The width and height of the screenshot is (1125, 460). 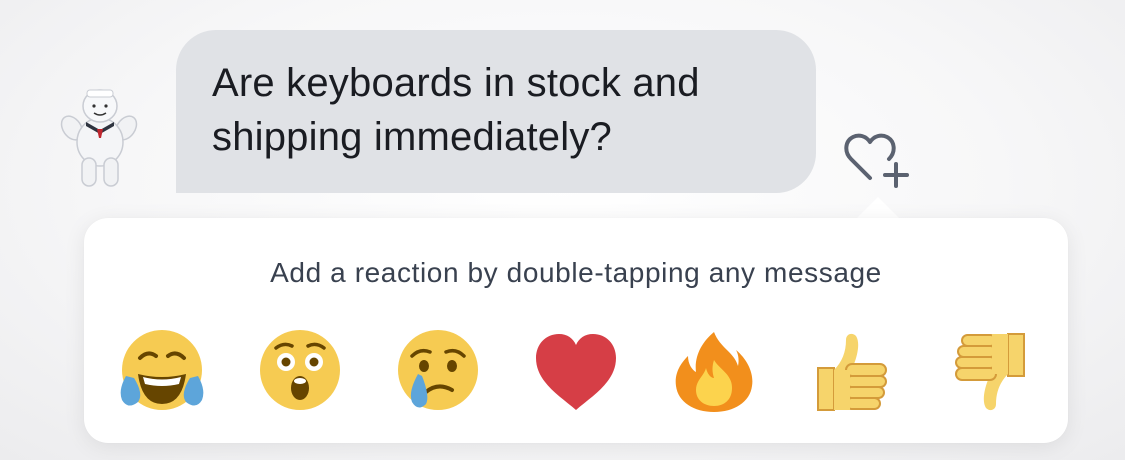 I want to click on reaction-tears-of-joy, so click(x=162, y=372).